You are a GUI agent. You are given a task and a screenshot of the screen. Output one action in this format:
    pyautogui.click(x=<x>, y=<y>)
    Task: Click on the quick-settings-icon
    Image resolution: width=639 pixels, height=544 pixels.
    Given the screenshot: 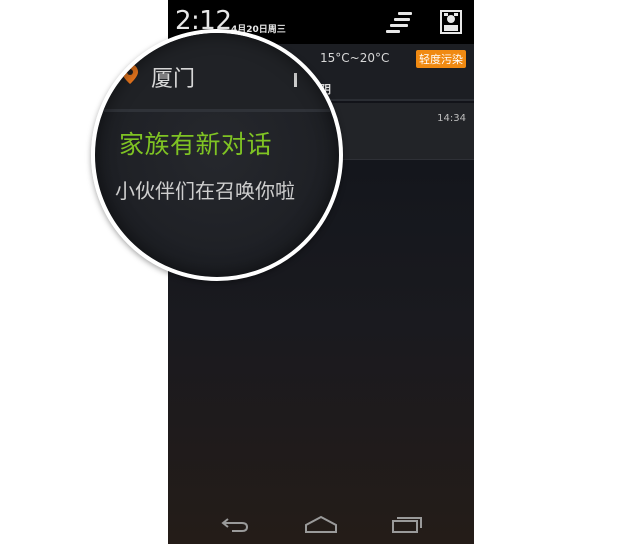 What is the action you would take?
    pyautogui.click(x=400, y=22)
    